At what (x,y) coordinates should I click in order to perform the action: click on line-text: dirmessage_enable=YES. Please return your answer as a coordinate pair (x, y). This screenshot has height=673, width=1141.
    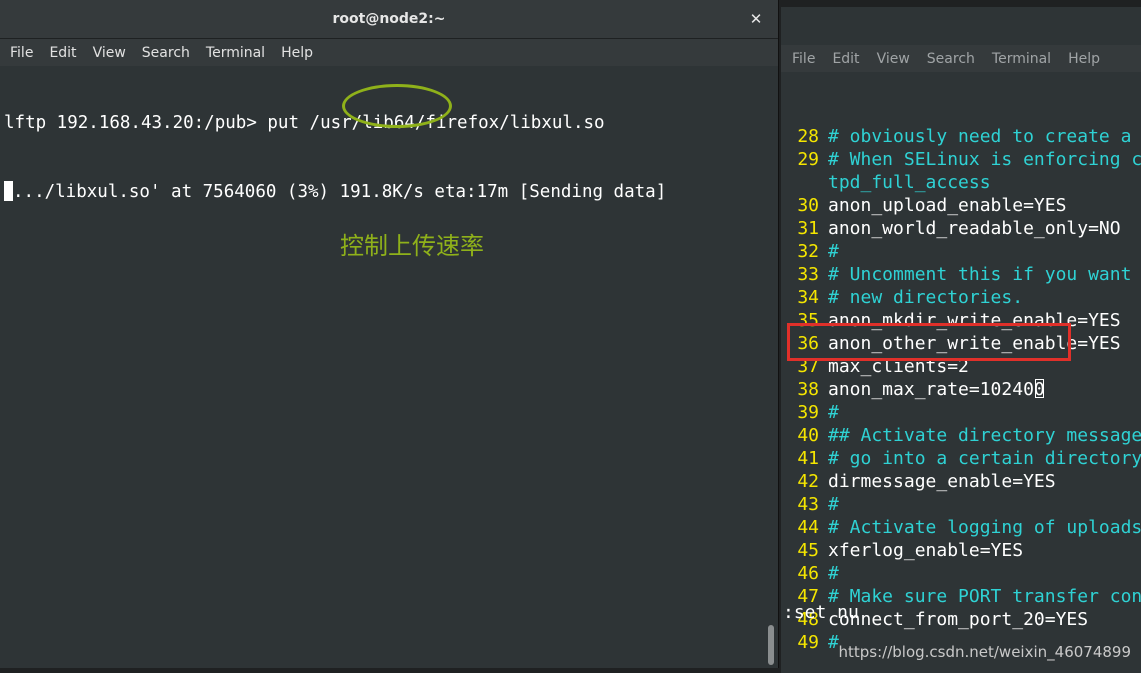
    Looking at the image, I should click on (942, 481).